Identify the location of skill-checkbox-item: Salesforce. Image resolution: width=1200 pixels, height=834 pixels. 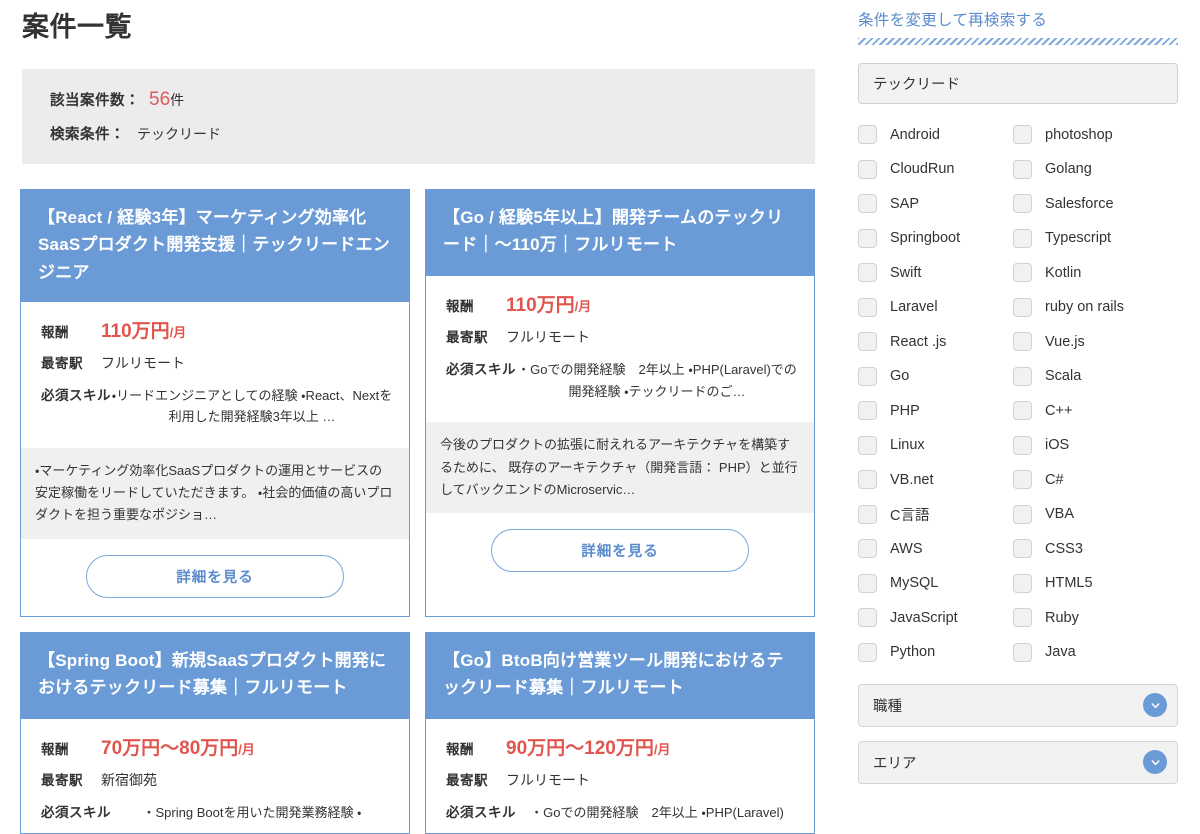
(1090, 204).